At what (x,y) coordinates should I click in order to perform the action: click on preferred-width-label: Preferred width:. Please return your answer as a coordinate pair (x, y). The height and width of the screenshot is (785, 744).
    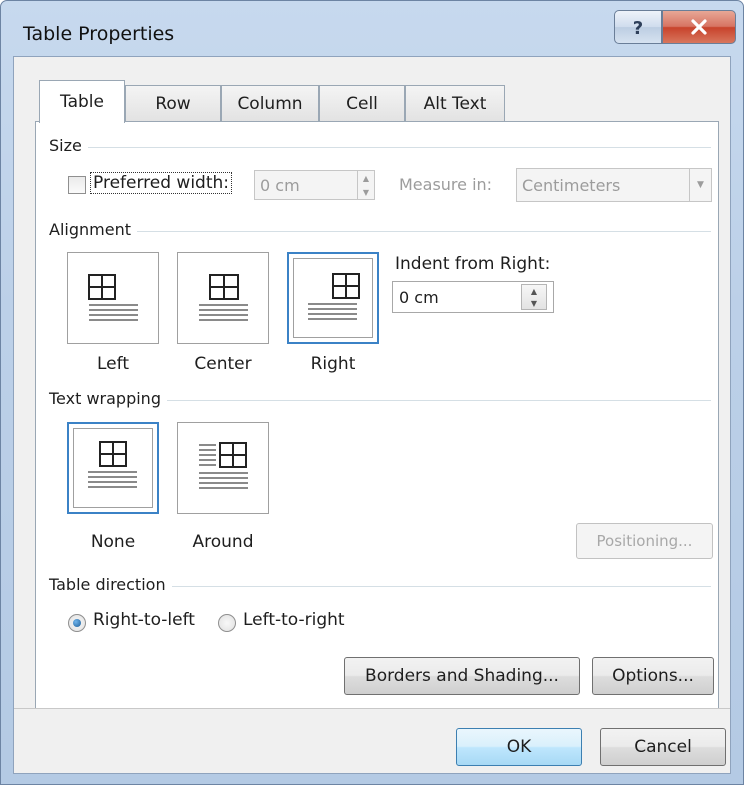
    Looking at the image, I should click on (161, 183).